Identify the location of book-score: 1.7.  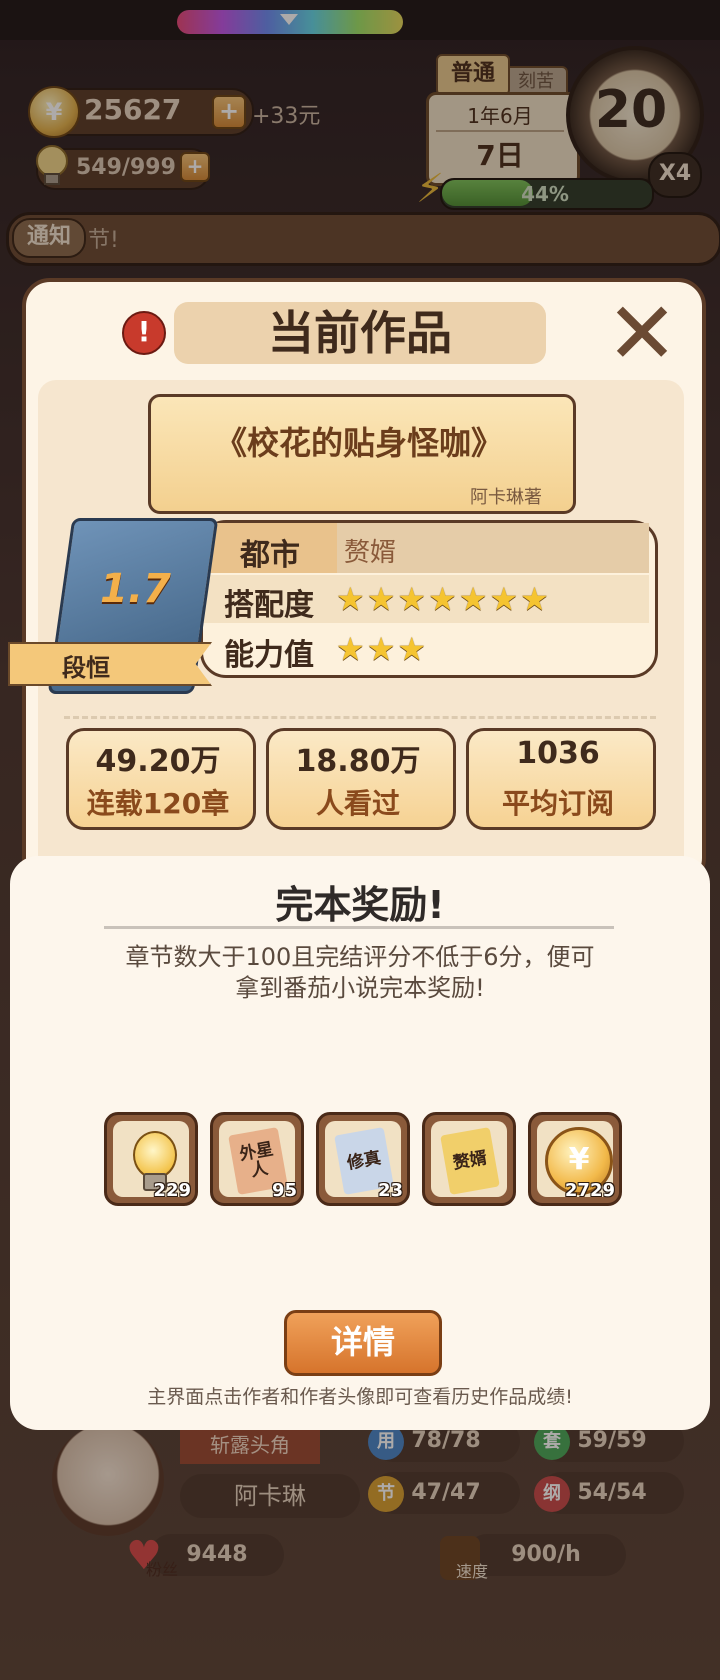
(135, 589).